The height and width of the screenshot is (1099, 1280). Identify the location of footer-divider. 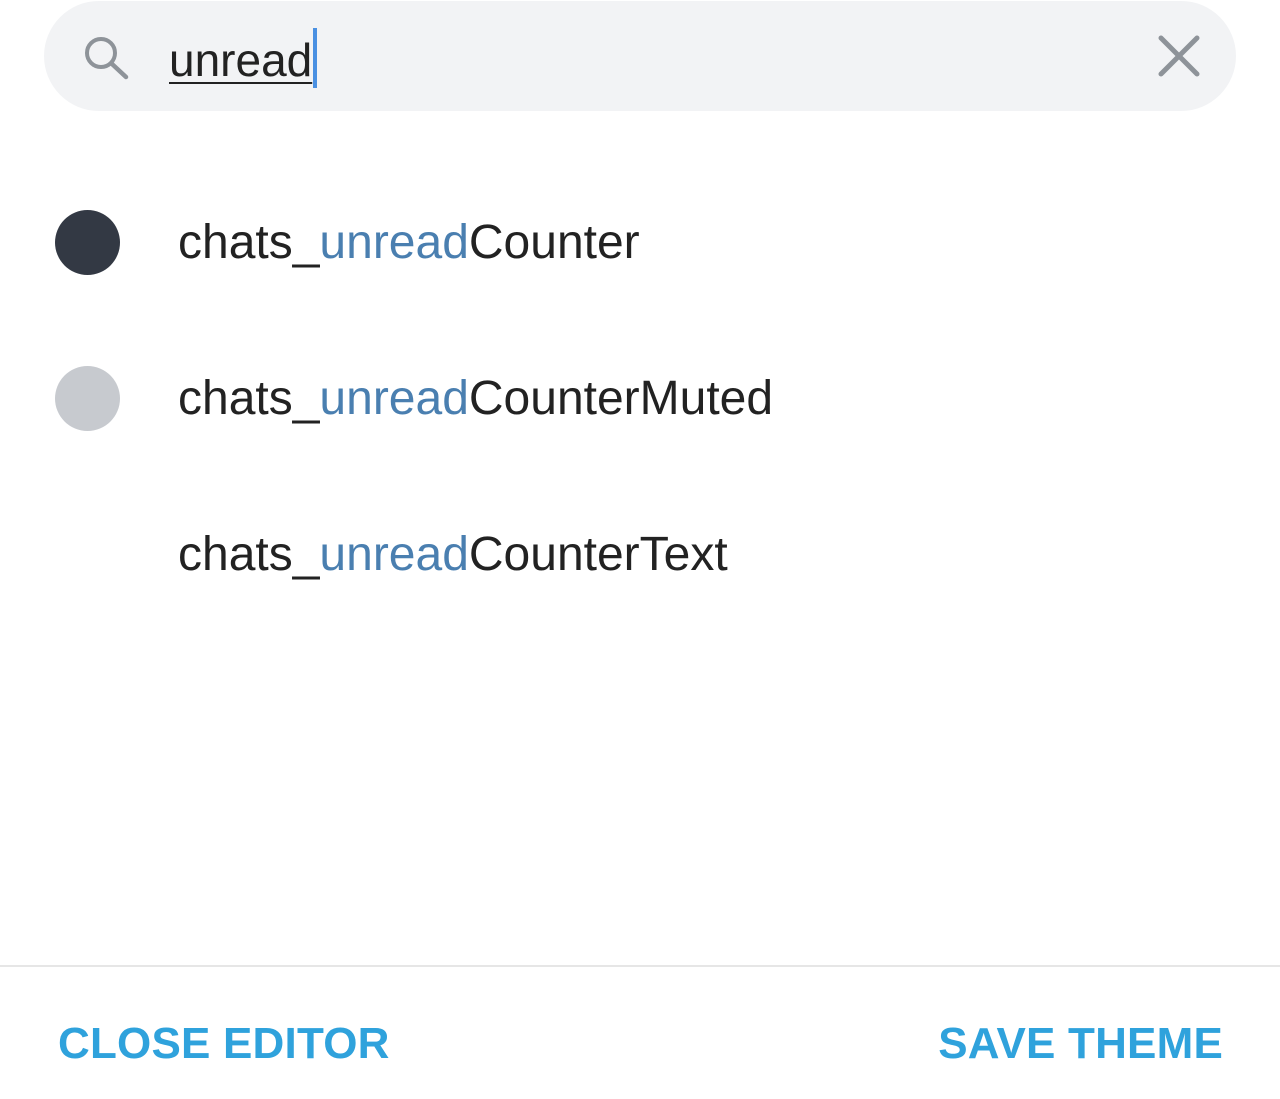
(640, 966).